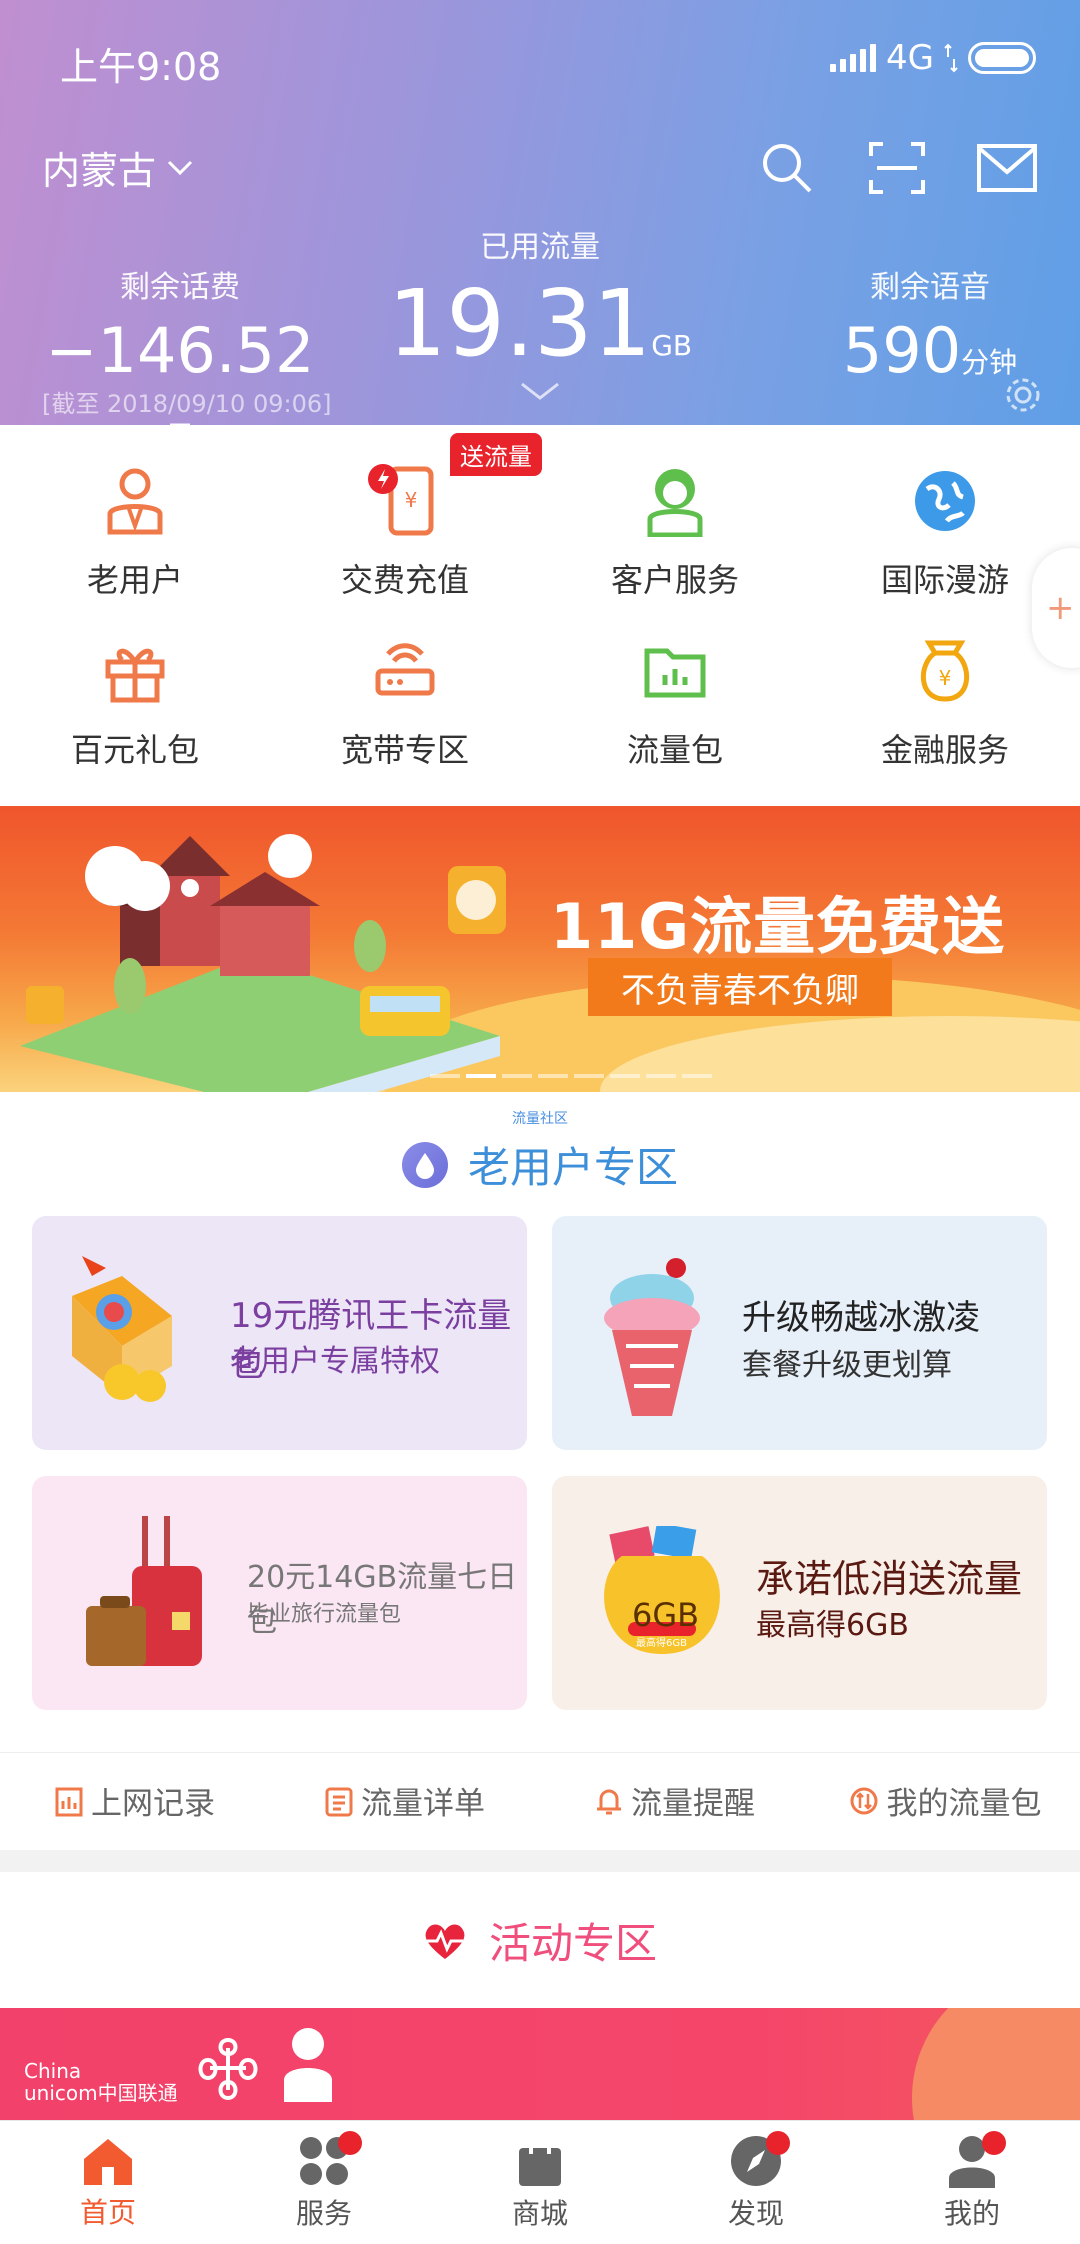 This screenshot has height=2244, width=1080. What do you see at coordinates (951, 58) in the screenshot?
I see `data-arrows-icon` at bounding box center [951, 58].